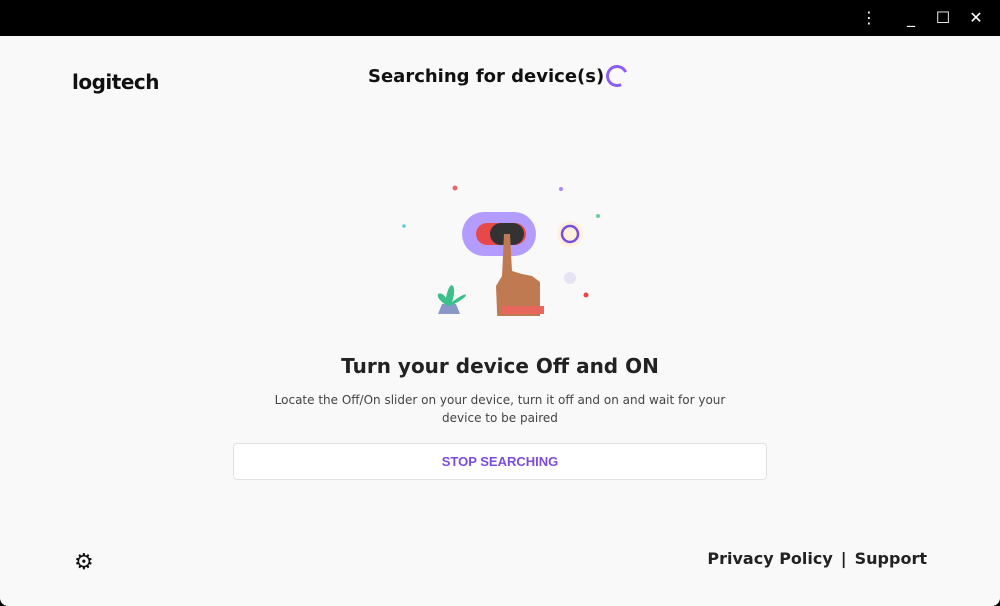 The width and height of the screenshot is (1000, 606). What do you see at coordinates (500, 366) in the screenshot?
I see `instruction-heading: Turn your device Off and ON` at bounding box center [500, 366].